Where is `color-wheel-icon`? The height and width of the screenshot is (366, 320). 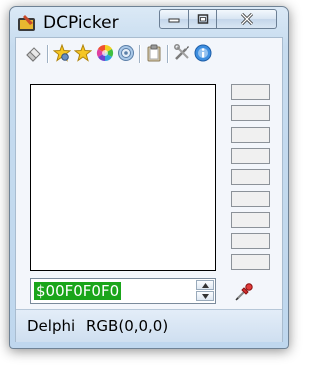
color-wheel-icon is located at coordinates (105, 53).